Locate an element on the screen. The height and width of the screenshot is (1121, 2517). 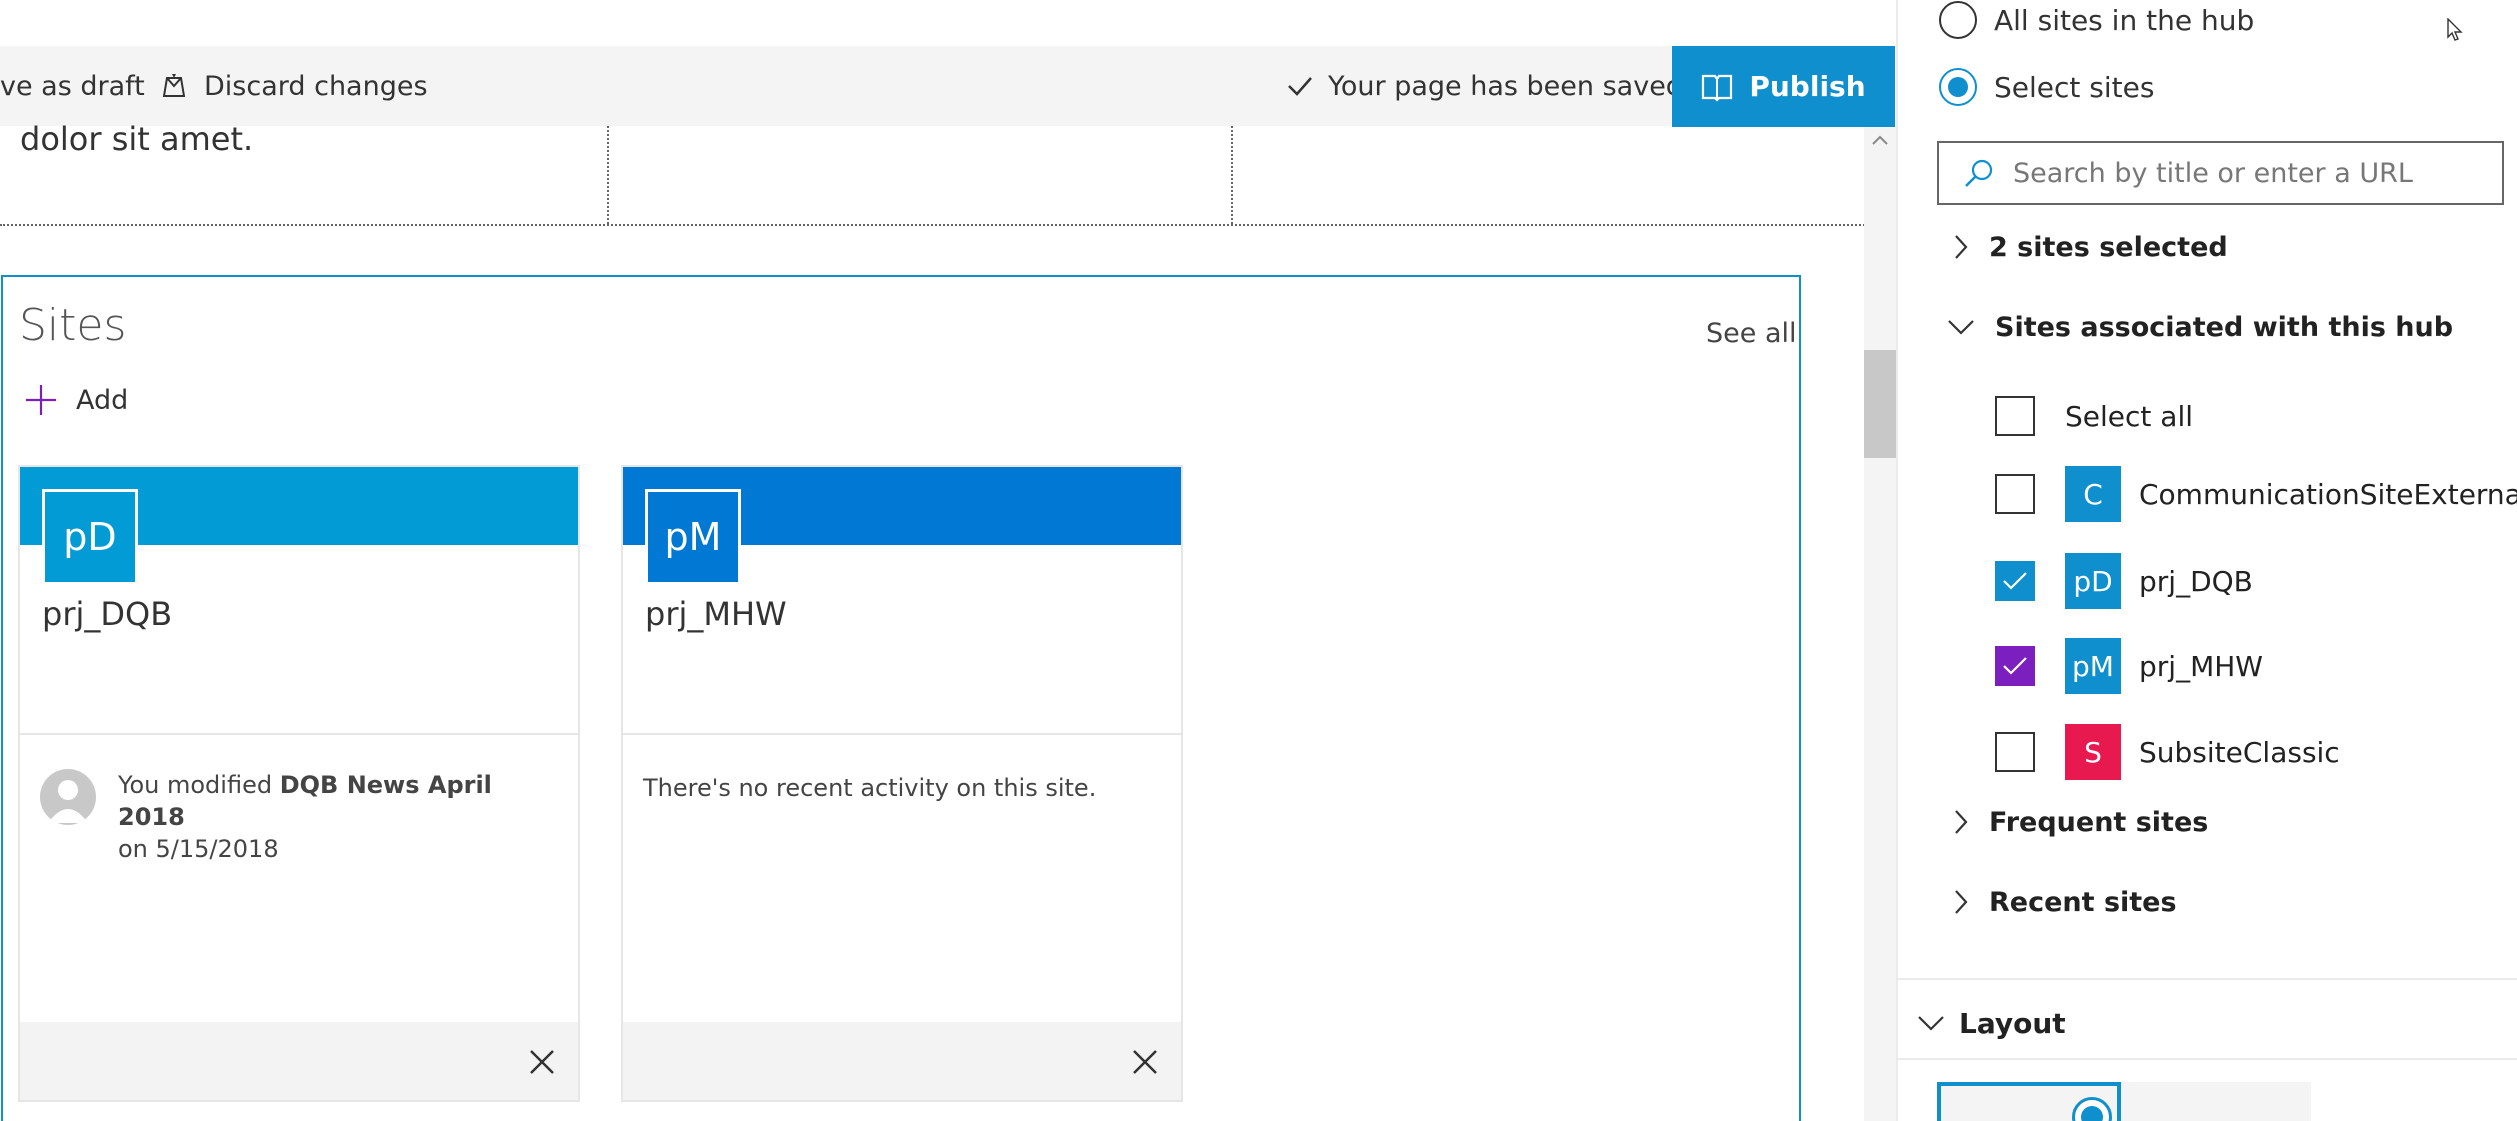
publish-label: Publish is located at coordinates (1807, 86).